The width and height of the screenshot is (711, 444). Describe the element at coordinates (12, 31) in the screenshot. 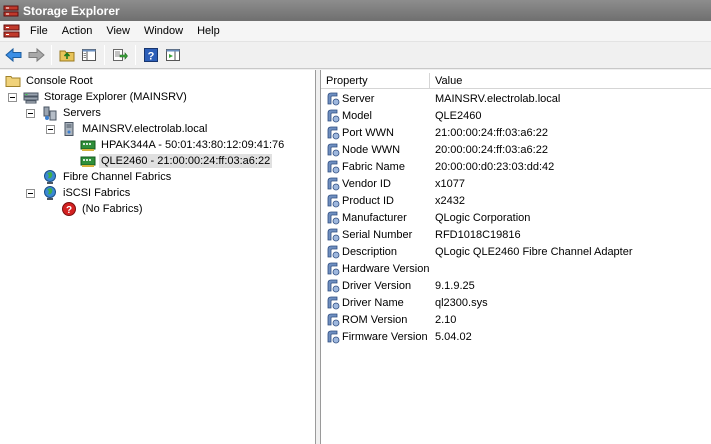

I see `system-menu-icon` at that location.